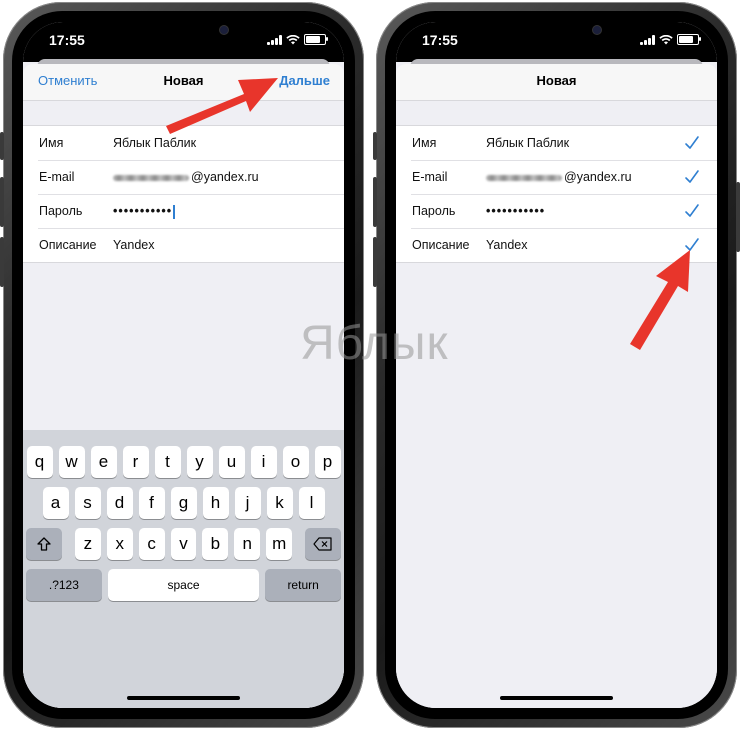 Image resolution: width=740 pixels, height=732 pixels. I want to click on key-v: v, so click(183, 544).